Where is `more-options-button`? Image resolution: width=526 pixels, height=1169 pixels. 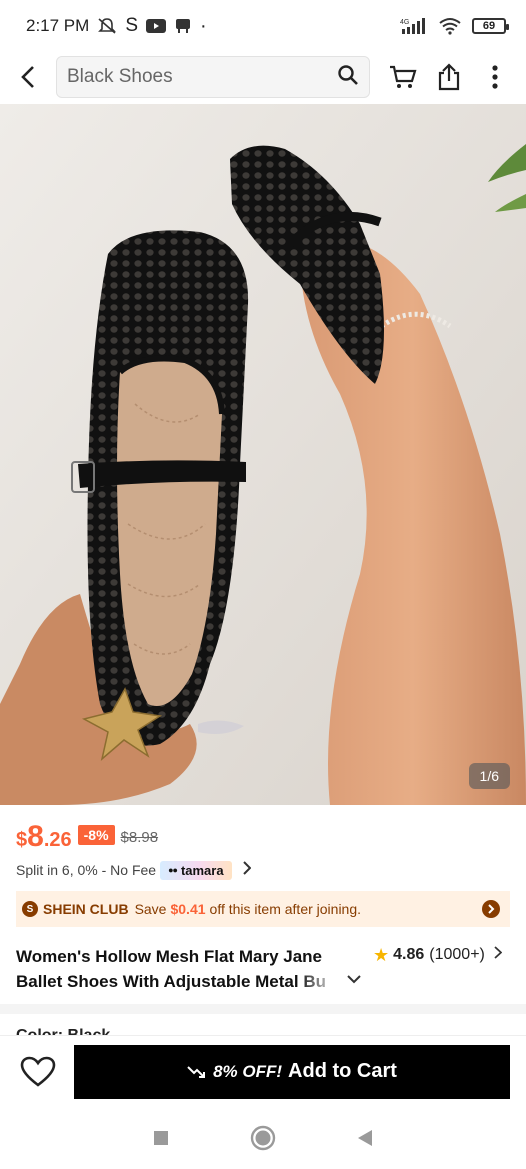
more-options-button is located at coordinates (495, 77).